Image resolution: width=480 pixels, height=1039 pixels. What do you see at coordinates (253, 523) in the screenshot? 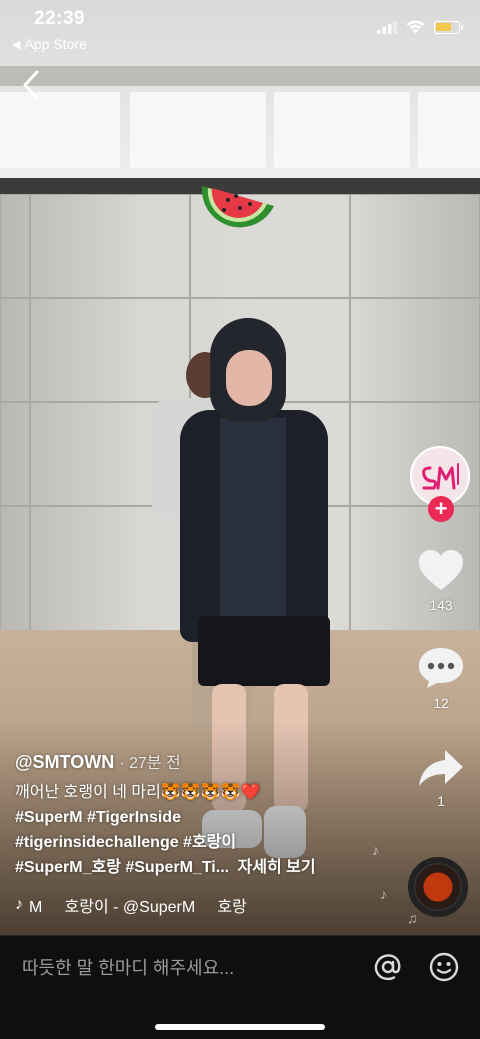
I see `dancer-shirt` at bounding box center [253, 523].